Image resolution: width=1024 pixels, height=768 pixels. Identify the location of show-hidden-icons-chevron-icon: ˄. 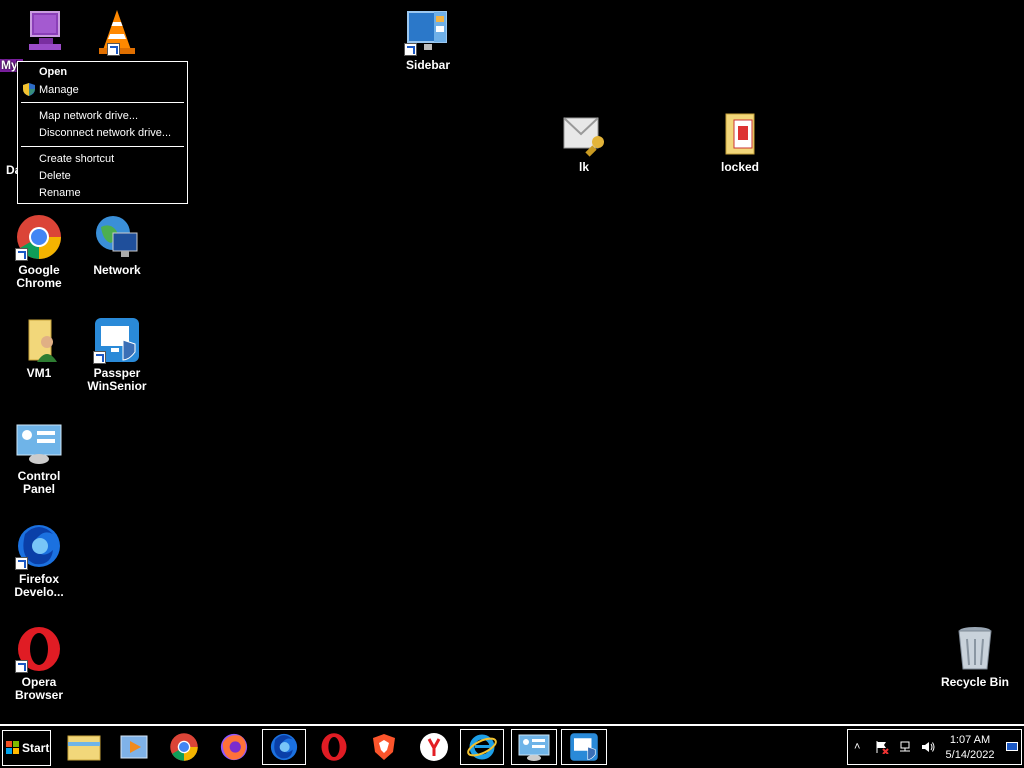
(861, 747).